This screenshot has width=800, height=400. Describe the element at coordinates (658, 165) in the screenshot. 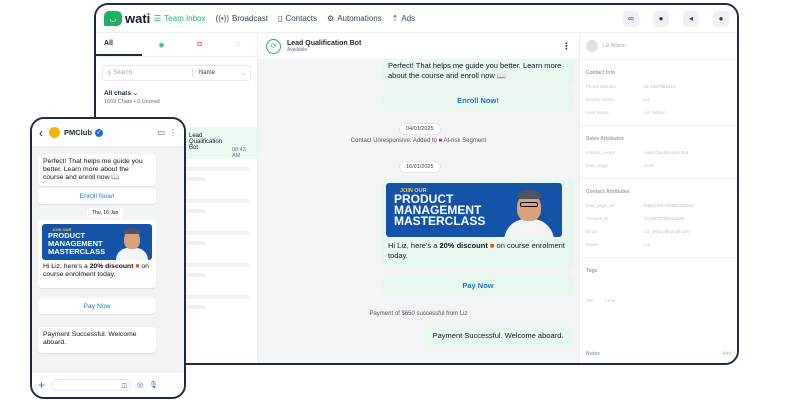

I see `attribute-row: lead_stage Cold` at that location.